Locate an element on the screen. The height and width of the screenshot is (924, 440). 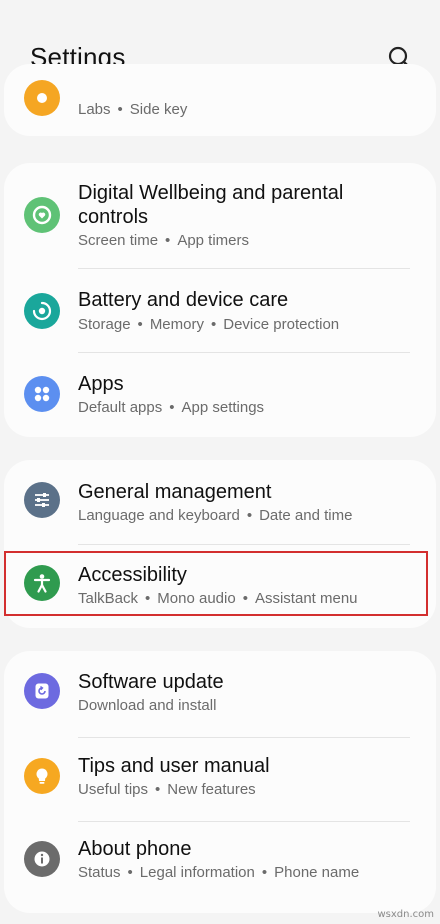
settings-item-subtitle: Storage • Memory • Device protection is located at coordinates (209, 324).